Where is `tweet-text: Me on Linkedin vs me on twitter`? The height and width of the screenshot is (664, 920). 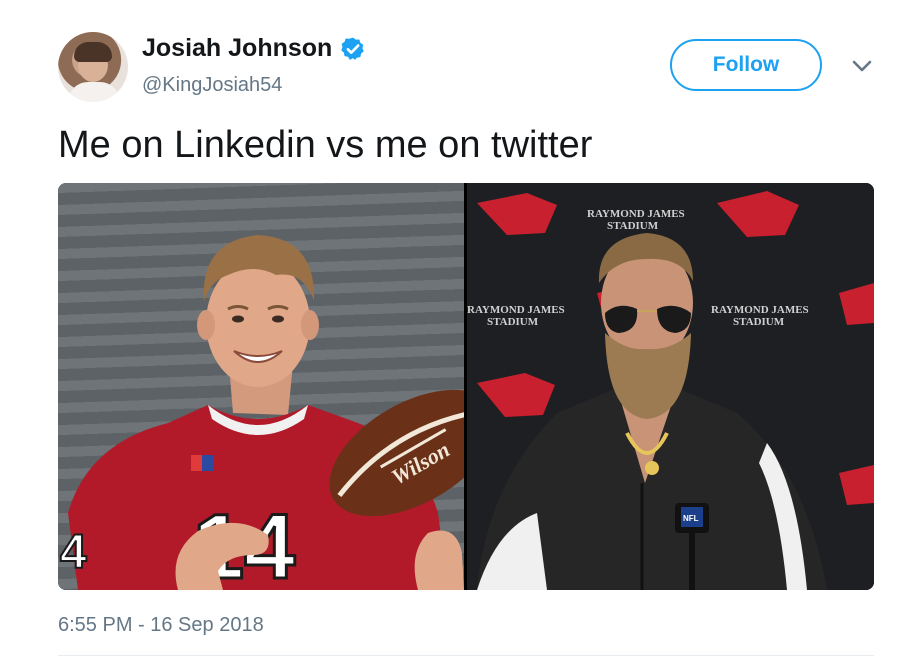
tweet-text: Me on Linkedin vs me on twitter is located at coordinates (325, 145).